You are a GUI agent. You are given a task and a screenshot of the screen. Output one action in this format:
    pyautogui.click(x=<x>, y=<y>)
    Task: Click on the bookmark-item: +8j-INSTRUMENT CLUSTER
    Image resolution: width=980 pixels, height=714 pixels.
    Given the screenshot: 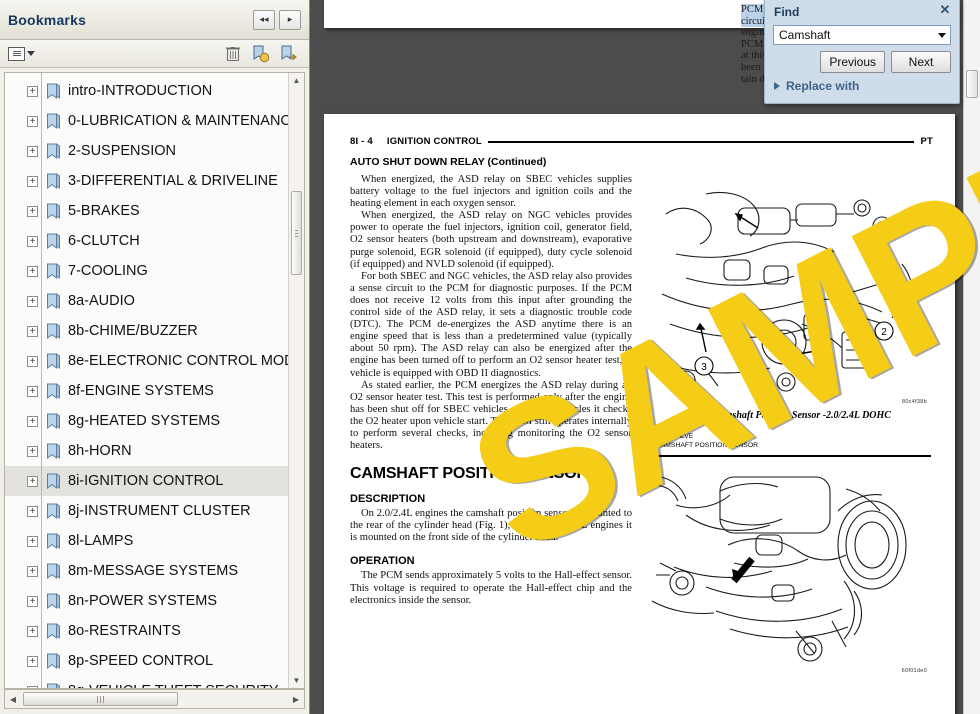 What is the action you would take?
    pyautogui.click(x=146, y=508)
    